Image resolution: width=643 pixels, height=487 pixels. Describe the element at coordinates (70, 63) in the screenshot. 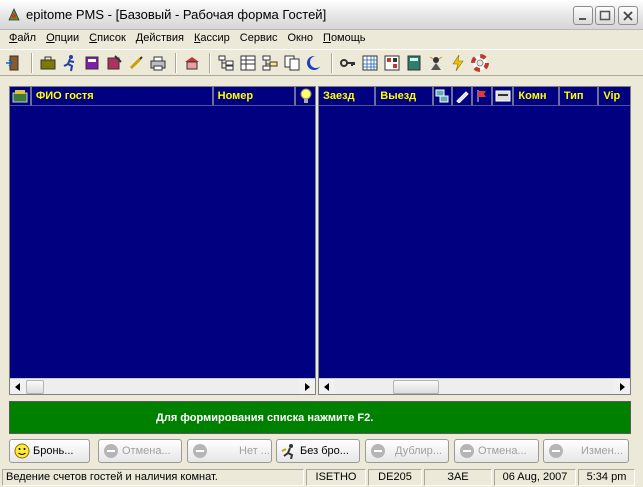

I see `runner-icon` at that location.